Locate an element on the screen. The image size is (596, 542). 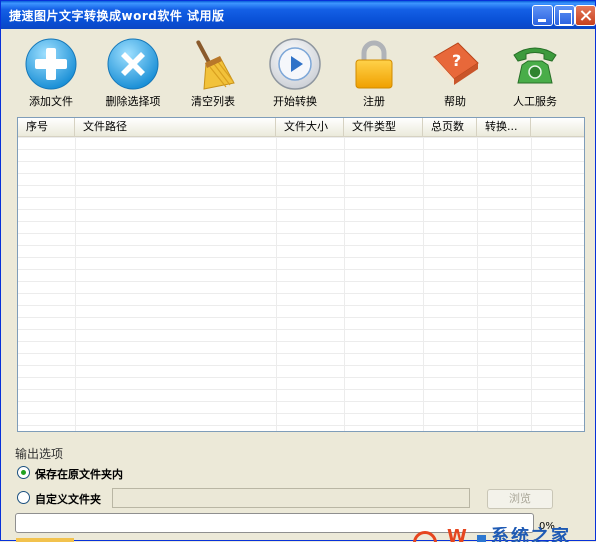
help-button: ? 帮助 is located at coordinates (455, 74).